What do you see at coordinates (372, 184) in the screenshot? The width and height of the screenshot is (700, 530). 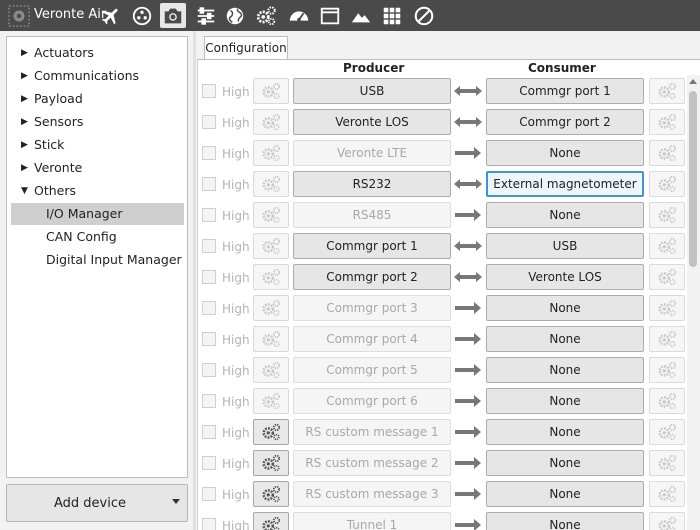 I see `producer-field: RS232` at bounding box center [372, 184].